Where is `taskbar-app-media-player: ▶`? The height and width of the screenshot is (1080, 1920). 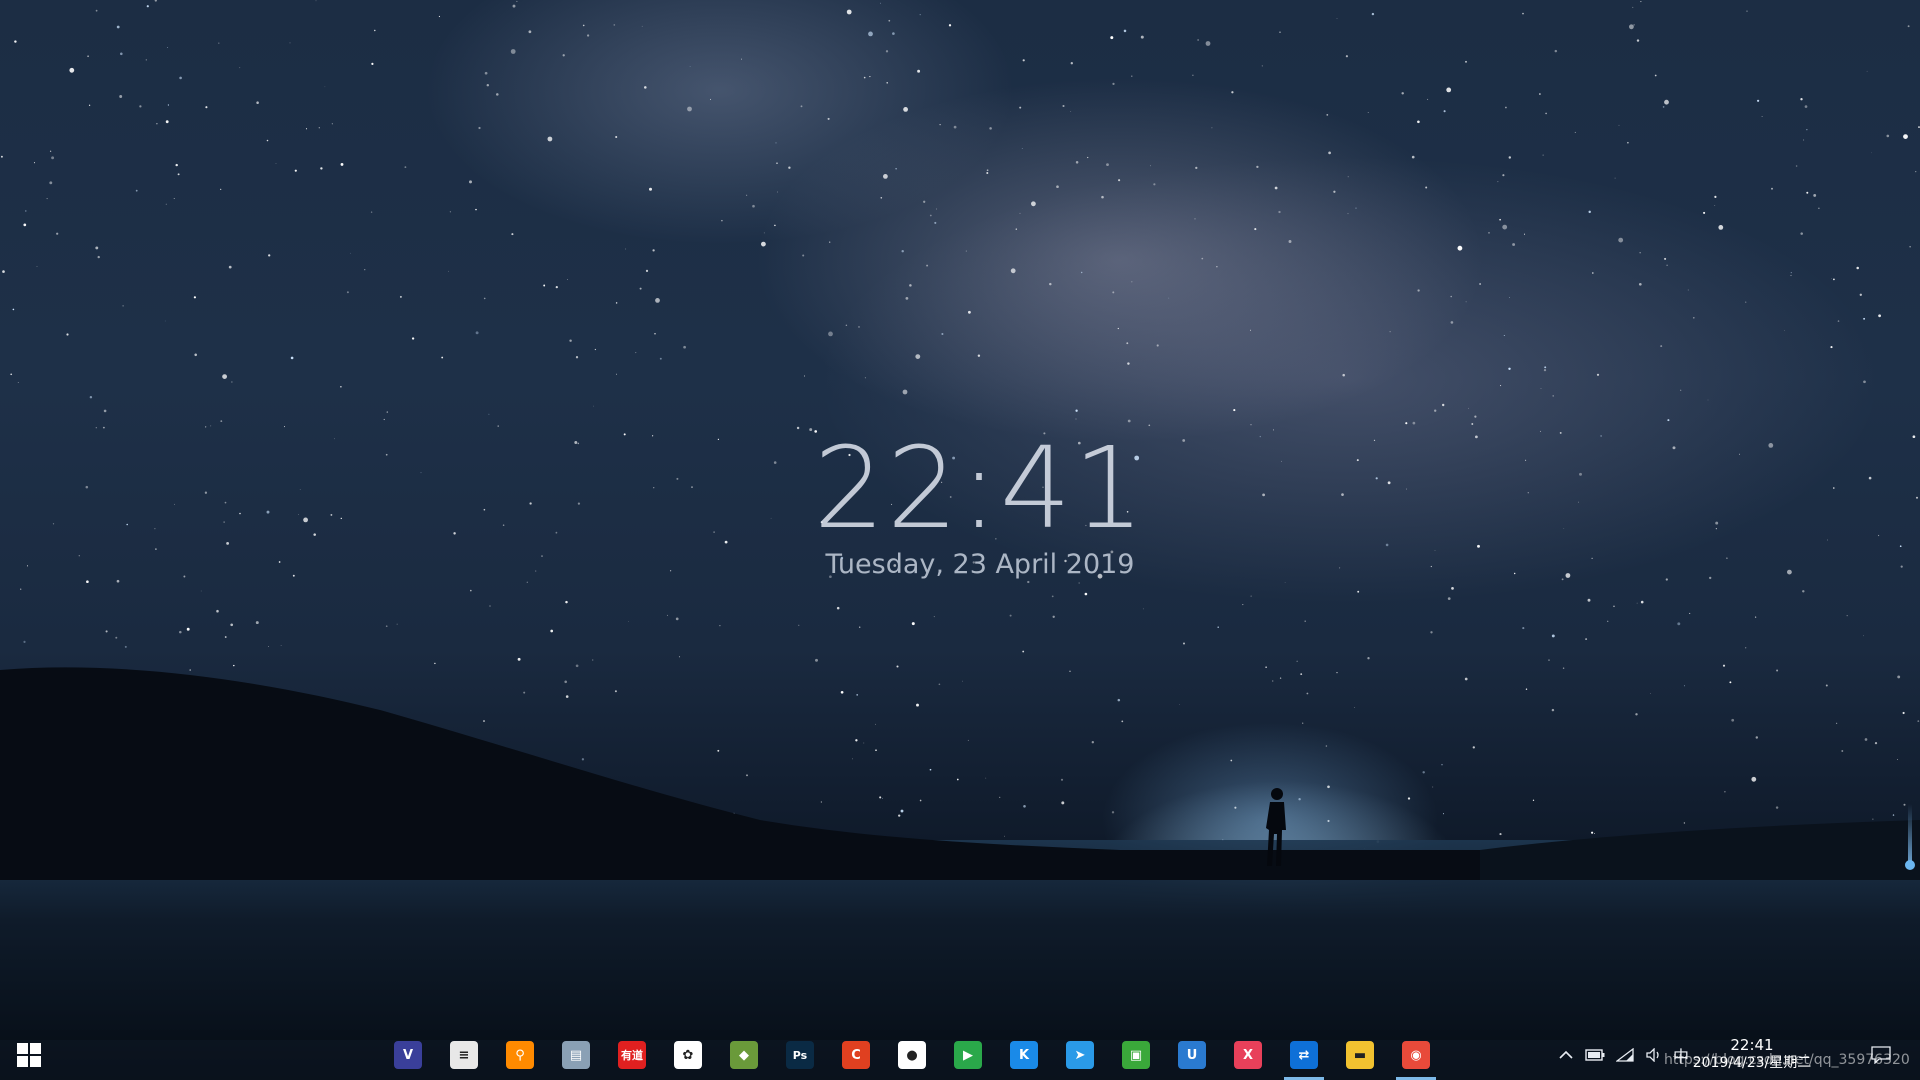
taskbar-app-media-player: ▶ is located at coordinates (968, 1055).